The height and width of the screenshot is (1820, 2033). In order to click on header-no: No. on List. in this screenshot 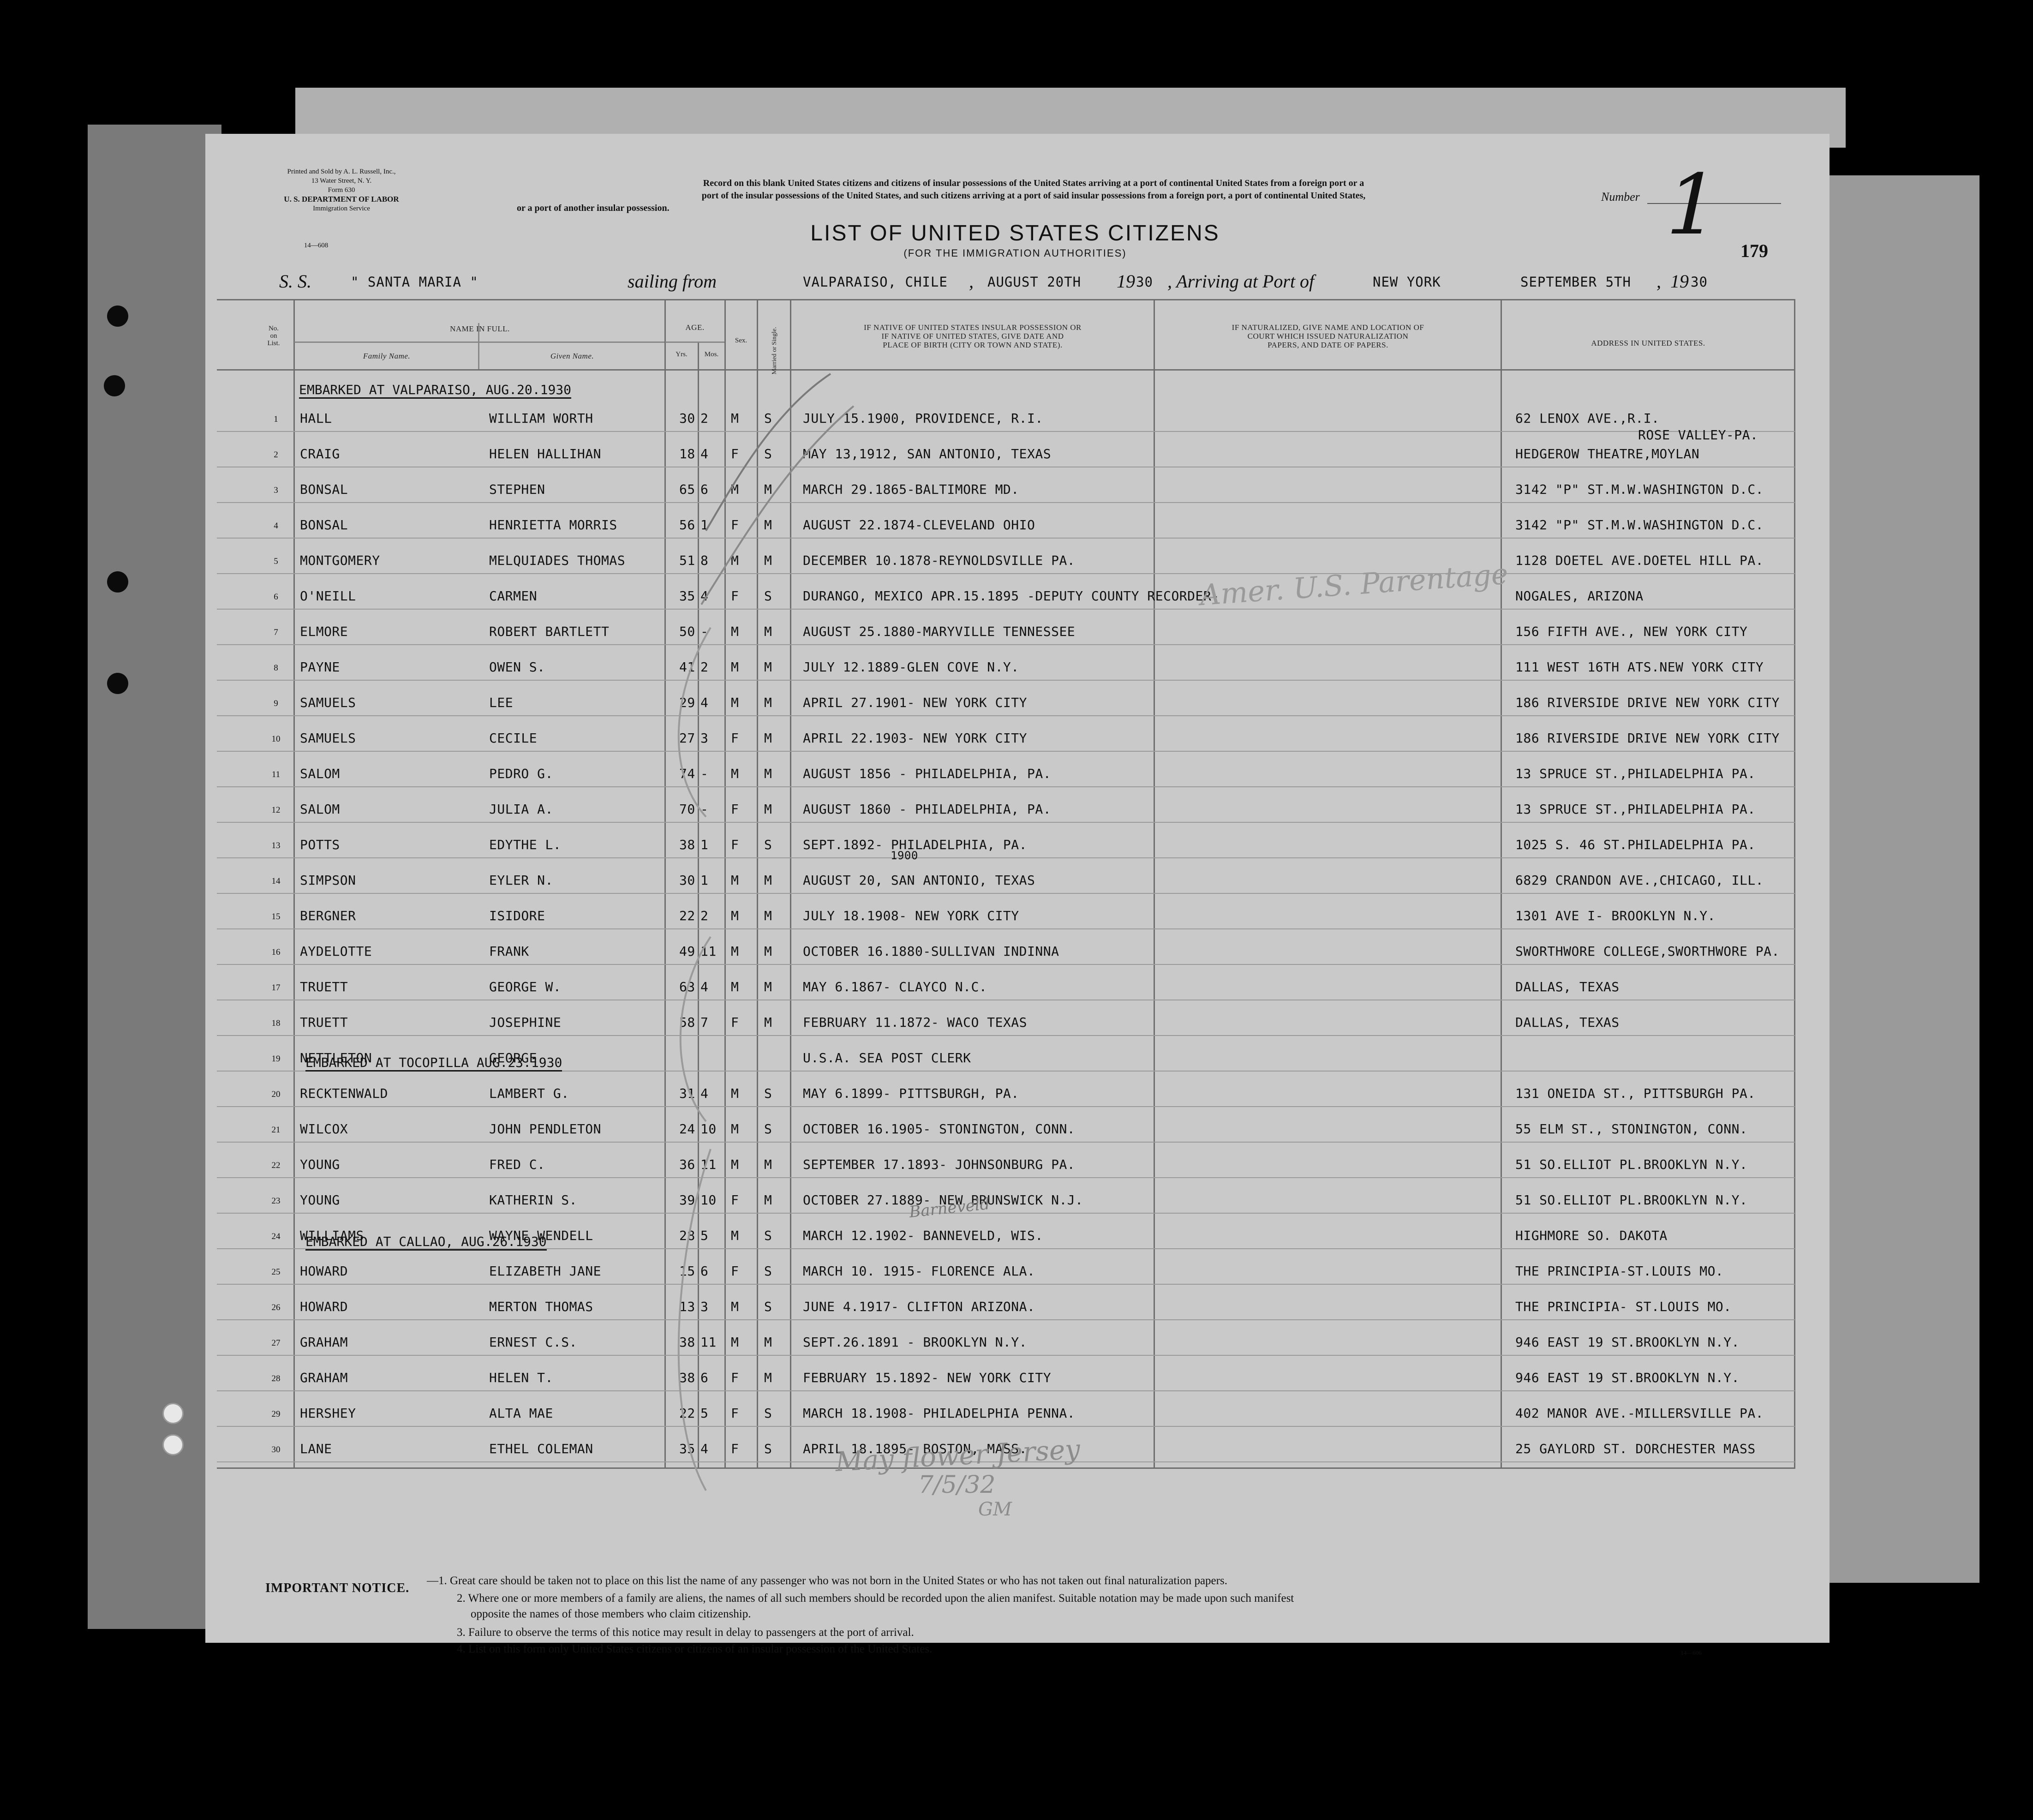, I will do `click(273, 336)`.